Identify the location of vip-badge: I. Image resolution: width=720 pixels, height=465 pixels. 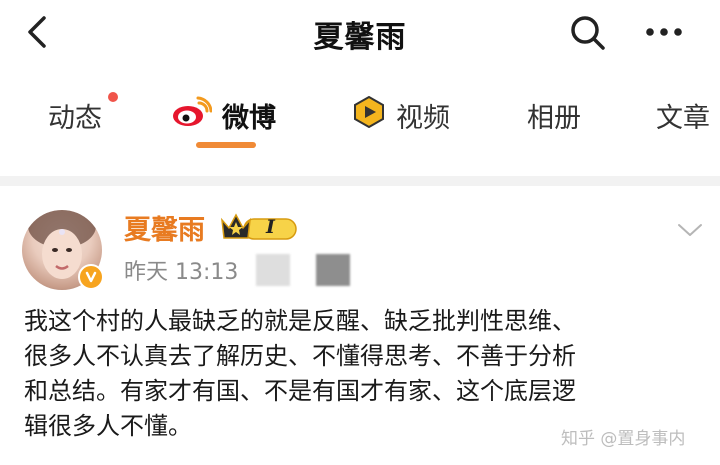
(259, 227).